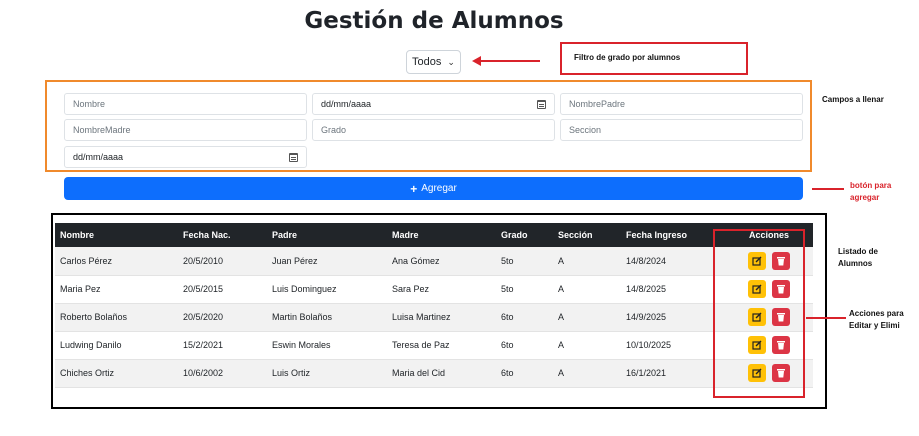 Image resolution: width=919 pixels, height=436 pixels. I want to click on column-header-fecha-nac: Fecha Nac., so click(222, 235).